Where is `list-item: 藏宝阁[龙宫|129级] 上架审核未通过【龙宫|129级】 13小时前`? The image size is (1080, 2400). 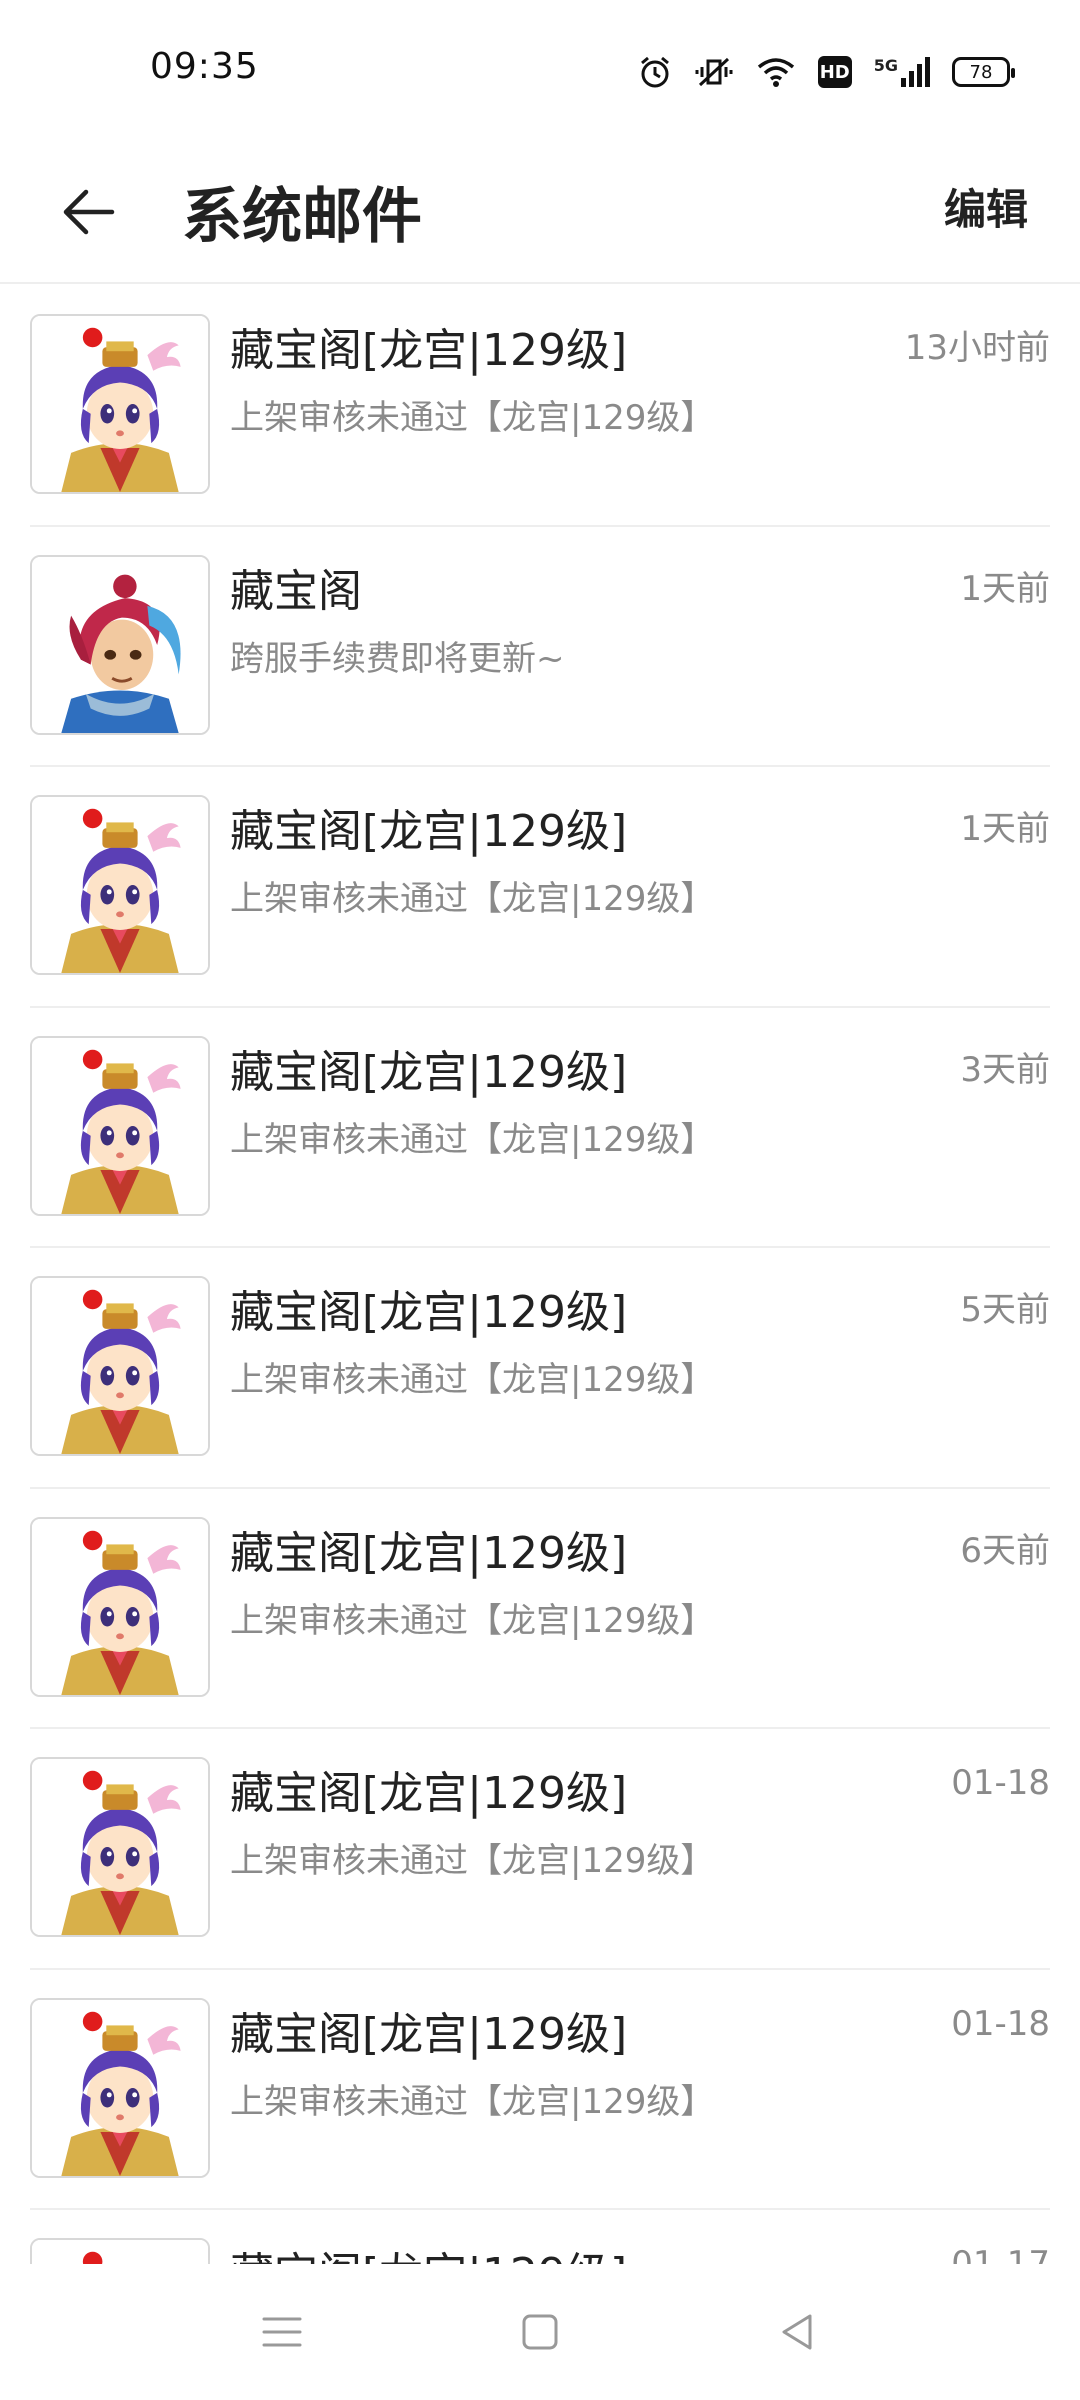
list-item: 藏宝阁[龙宫|129级] 上架审核未通过【龙宫|129级】 13小时前 is located at coordinates (540, 406).